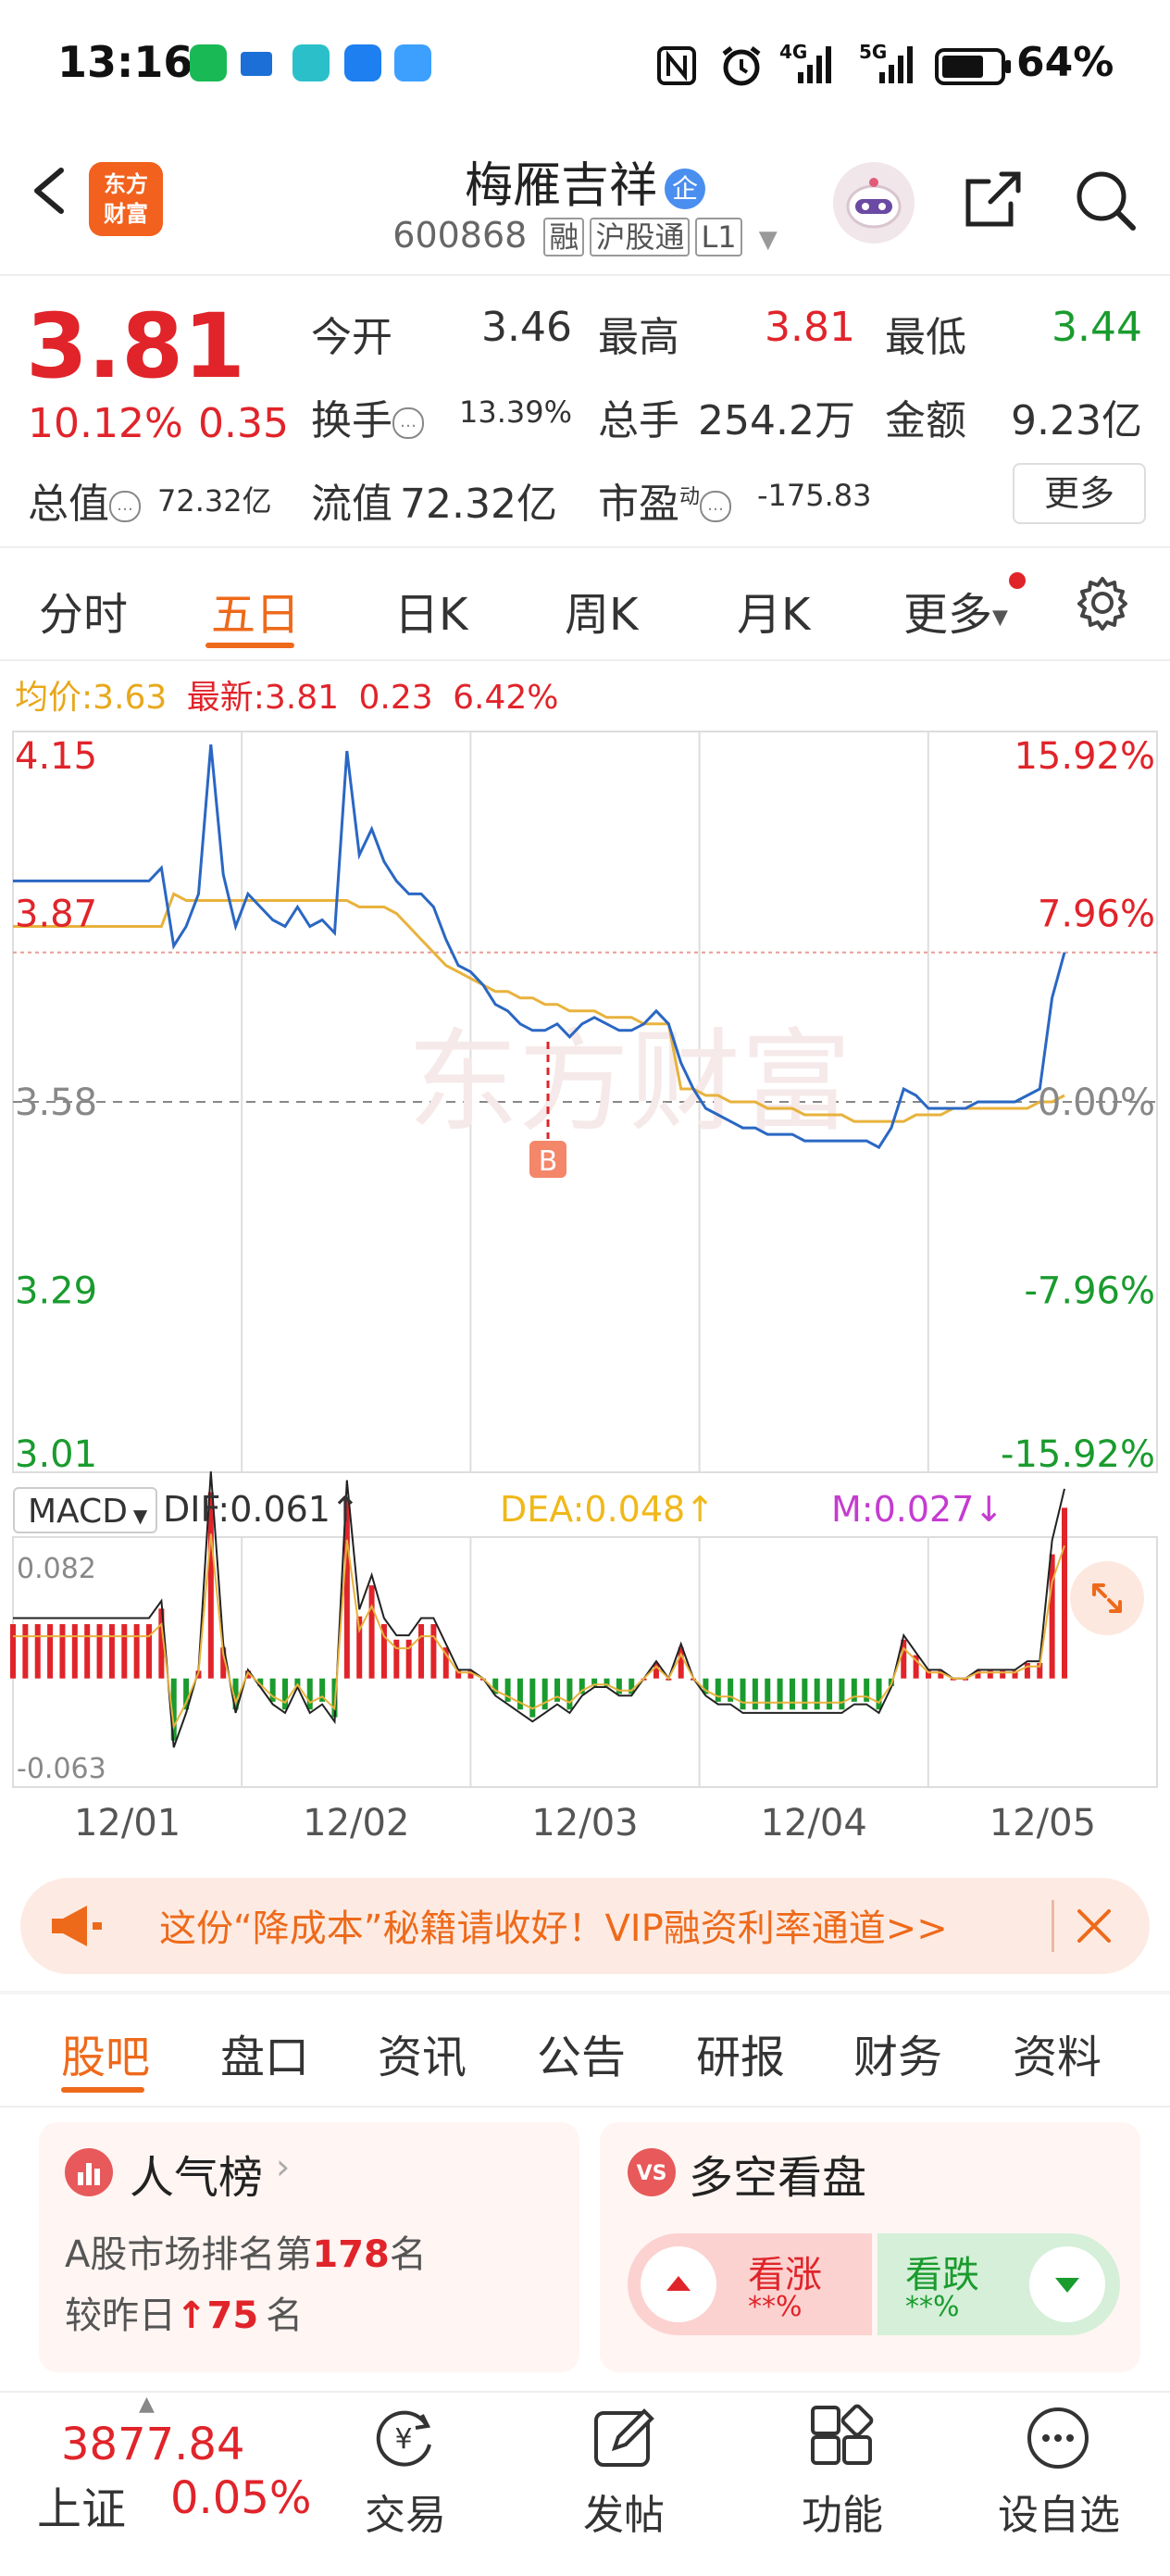  What do you see at coordinates (740, 2052) in the screenshot?
I see `tab-research: 研报` at bounding box center [740, 2052].